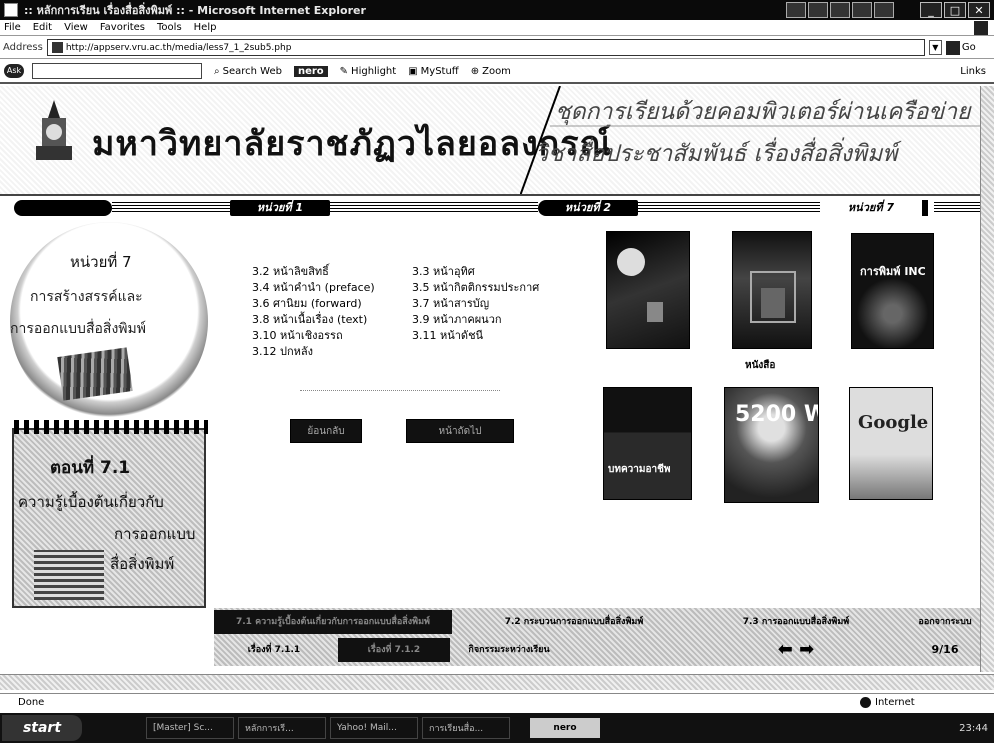  Describe the element at coordinates (326, 431) in the screenshot. I see `back-button: ย้อนกลับ` at that location.